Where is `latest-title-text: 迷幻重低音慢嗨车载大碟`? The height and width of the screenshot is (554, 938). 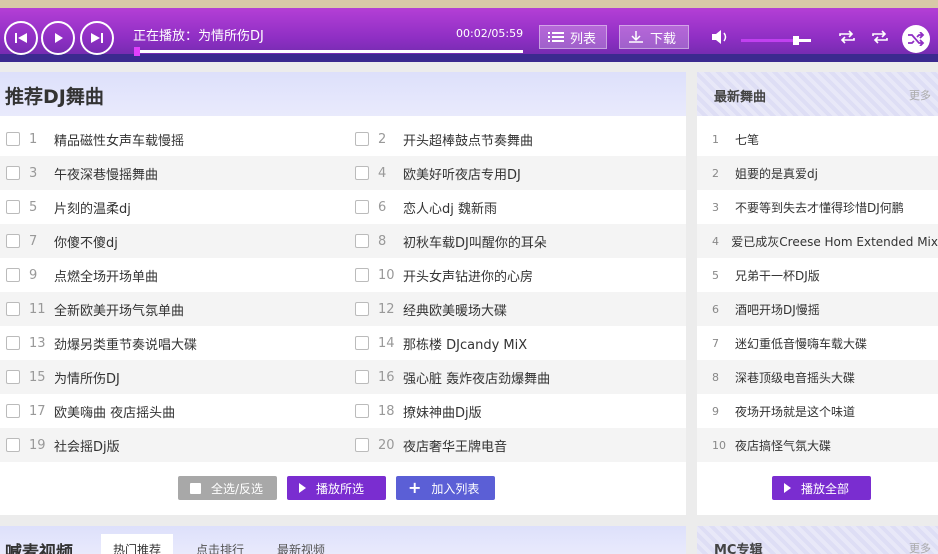
latest-title-text: 迷幻重低音慢嗨车载大碟 is located at coordinates (801, 343).